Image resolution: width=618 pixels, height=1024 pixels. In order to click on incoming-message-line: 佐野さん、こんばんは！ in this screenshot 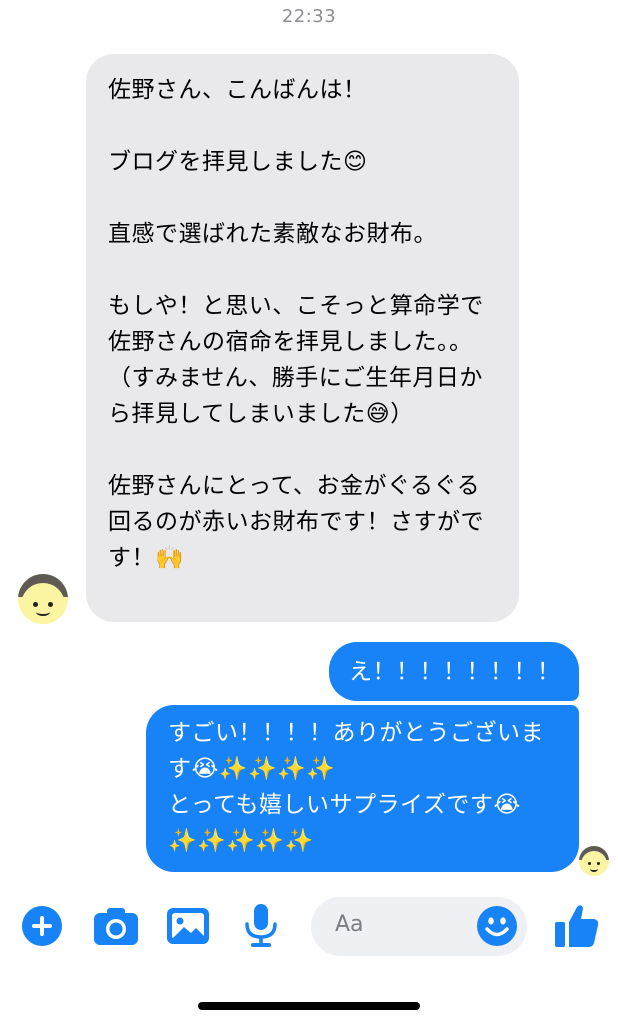, I will do `click(237, 90)`.